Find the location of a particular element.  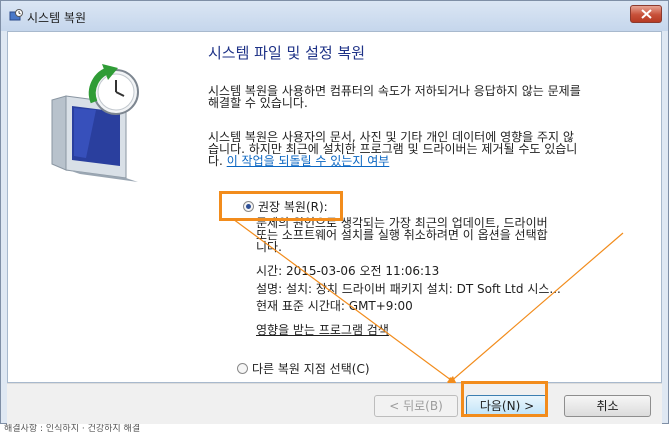

cancel-button: 취소 is located at coordinates (607, 406).